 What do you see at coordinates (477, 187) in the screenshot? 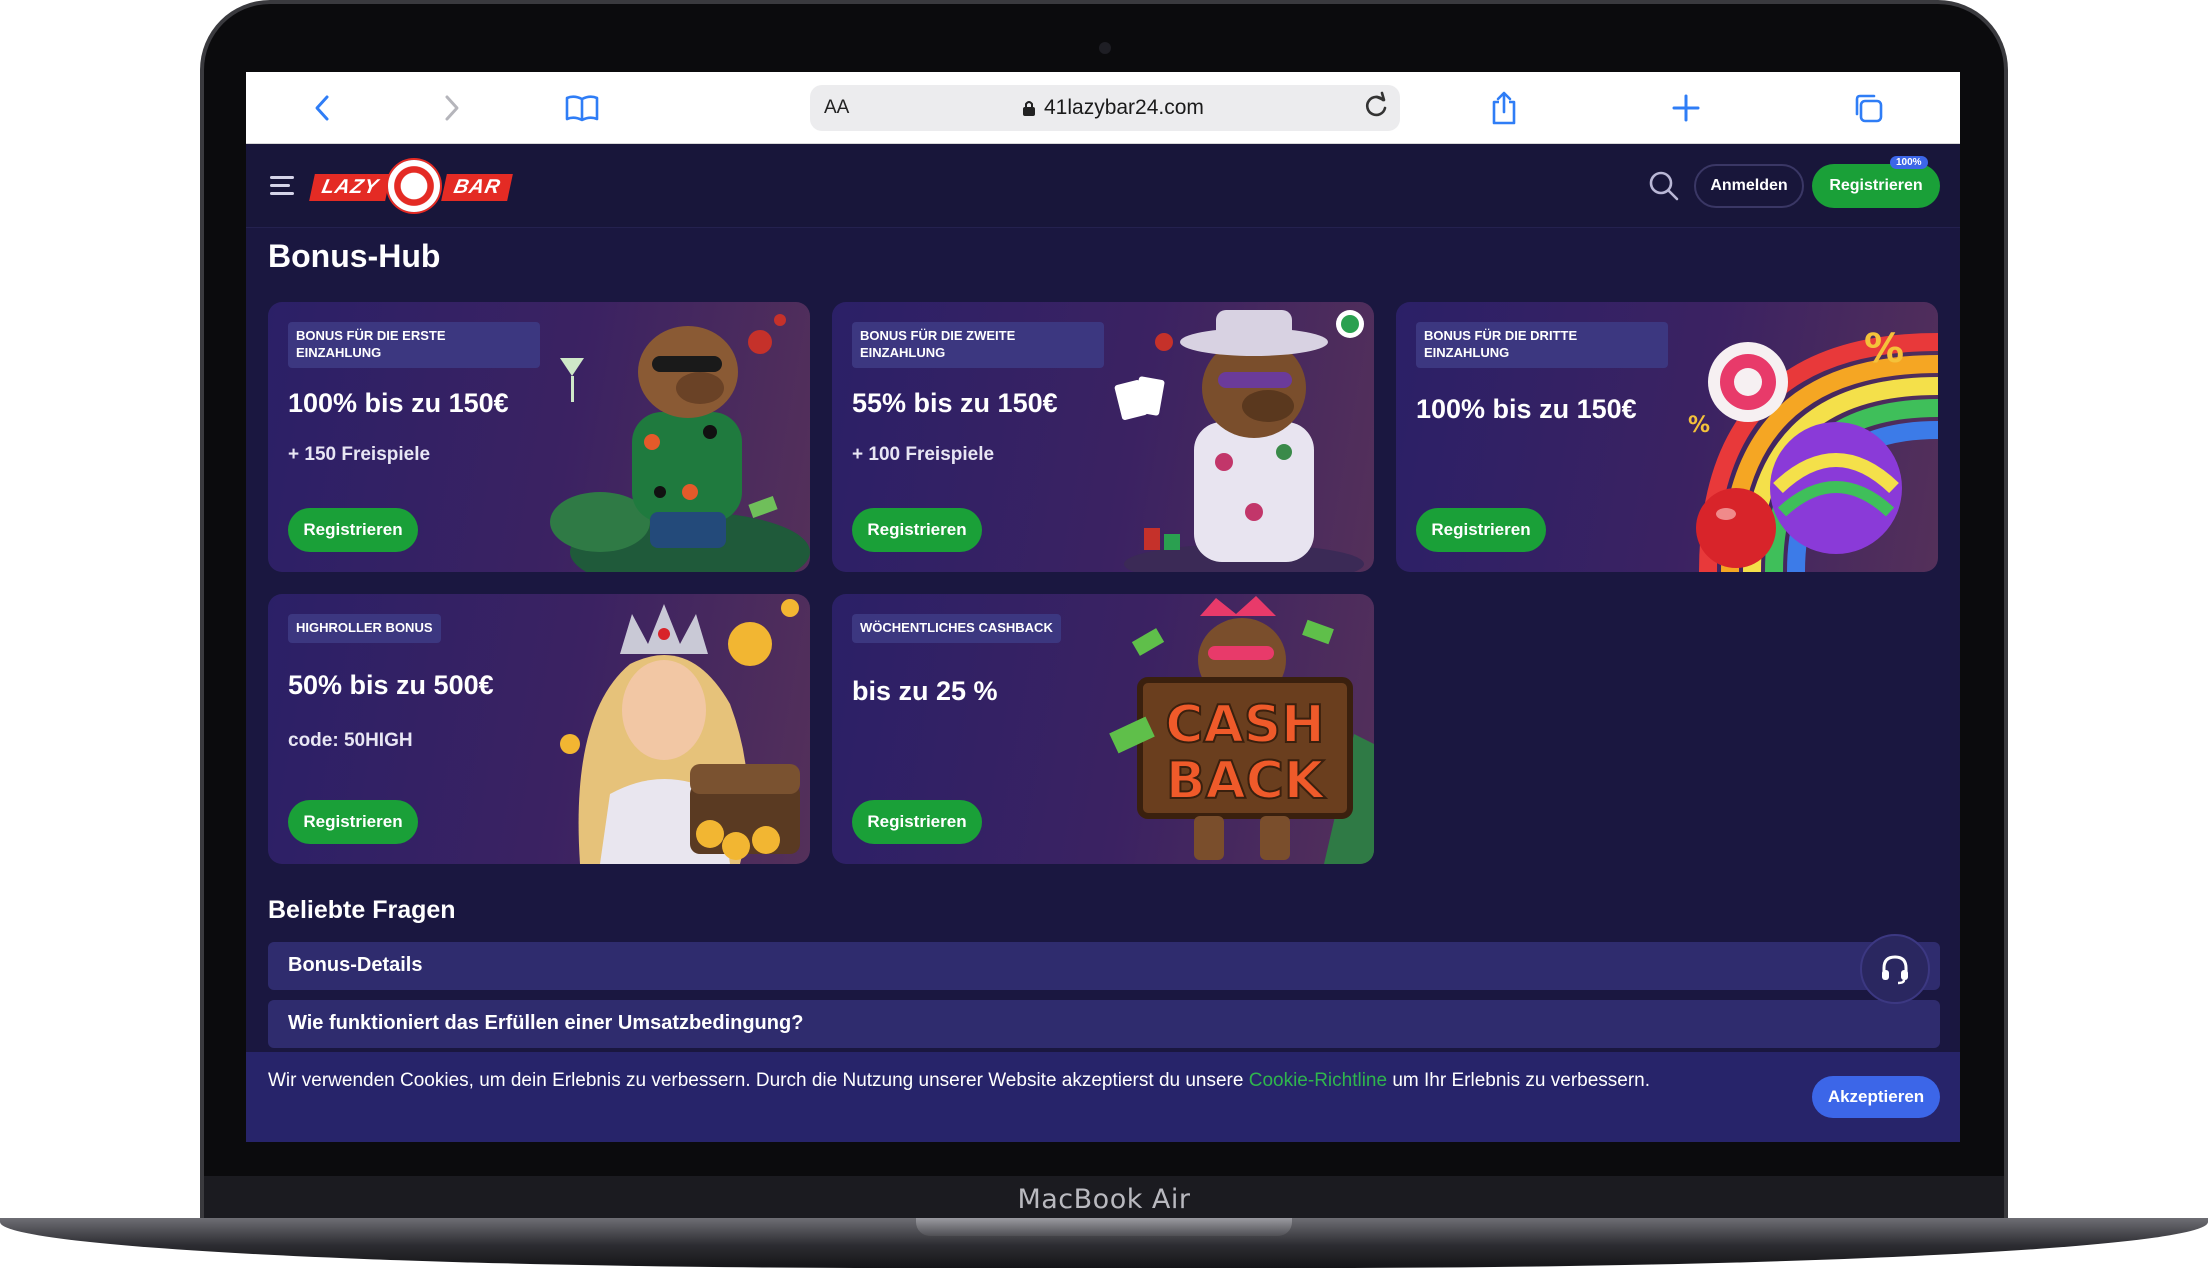
I see `logo-text-right: BAR` at bounding box center [477, 187].